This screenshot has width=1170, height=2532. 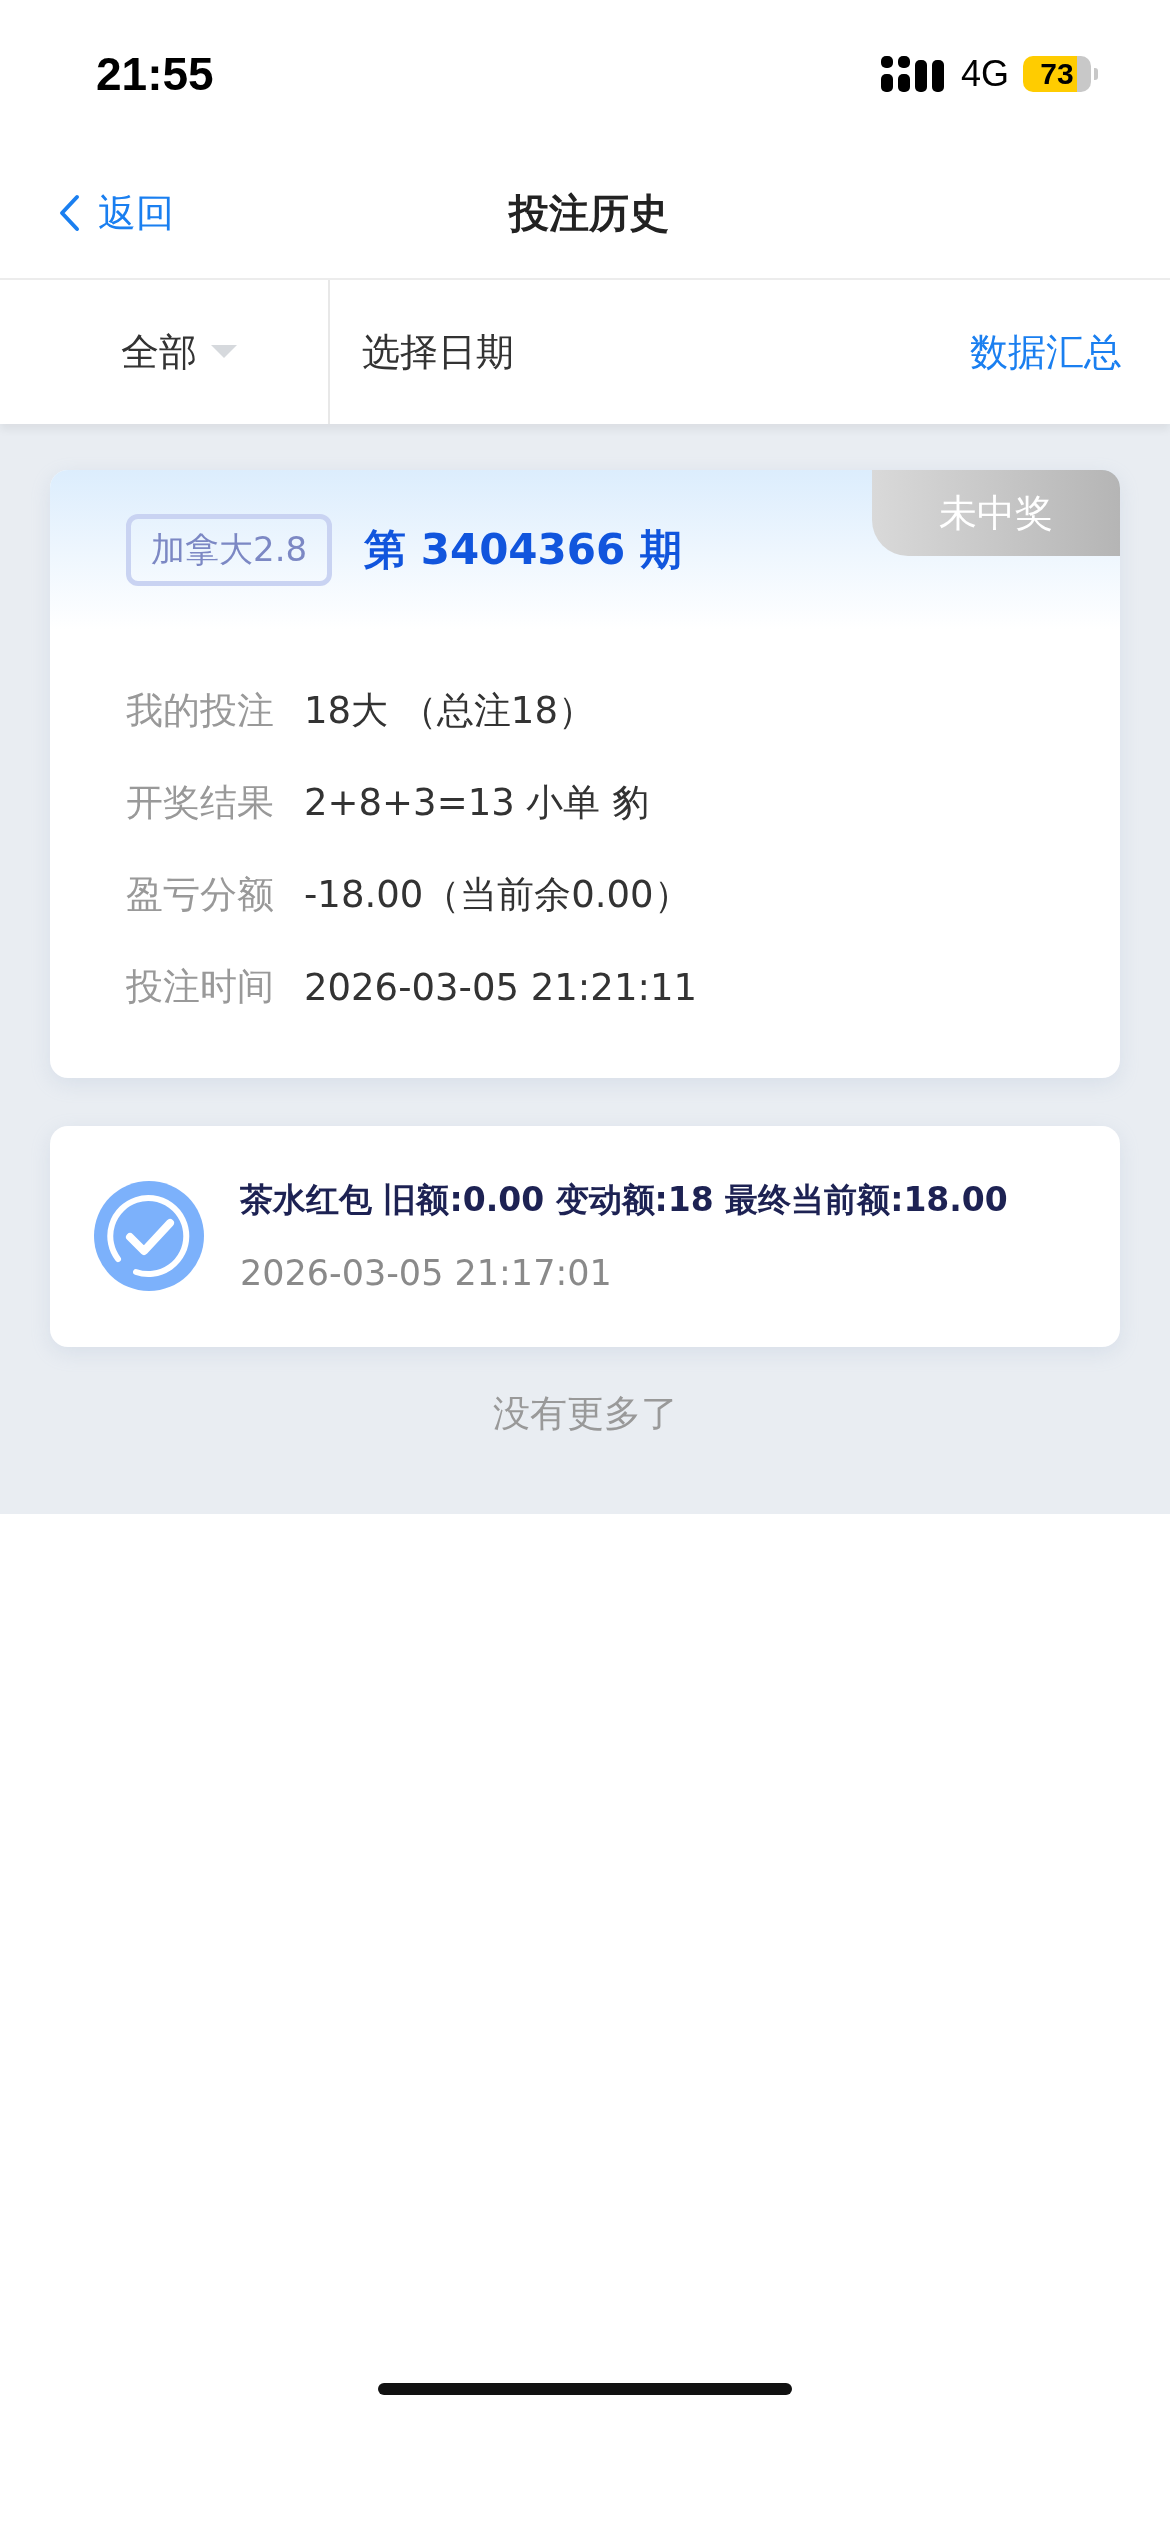 I want to click on lottery-tag: 加拿大2.8, so click(x=229, y=550).